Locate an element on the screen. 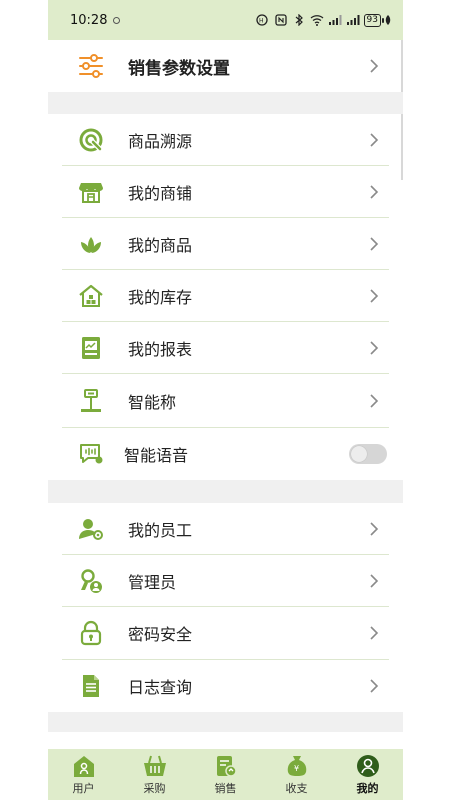 The height and width of the screenshot is (800, 450). admin-icon is located at coordinates (91, 581).